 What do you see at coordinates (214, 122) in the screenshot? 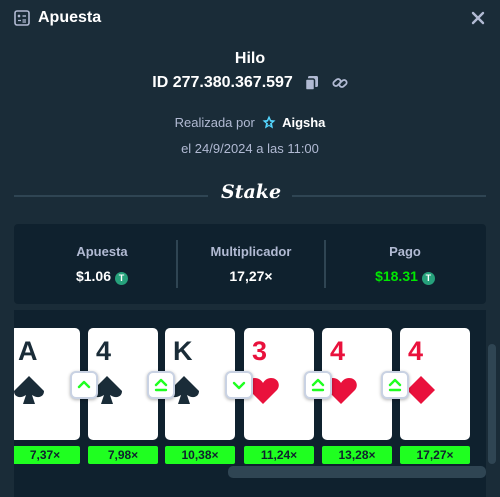
I see `placed-by-label: Realizada por` at bounding box center [214, 122].